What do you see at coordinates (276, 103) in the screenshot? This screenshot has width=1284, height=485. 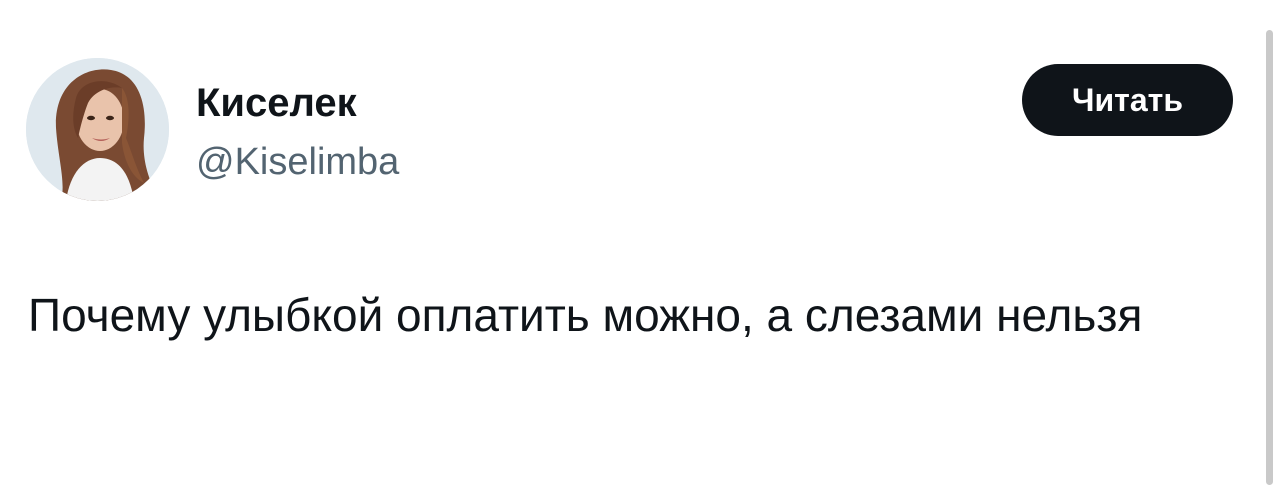 I see `author-display-name: Киселек` at bounding box center [276, 103].